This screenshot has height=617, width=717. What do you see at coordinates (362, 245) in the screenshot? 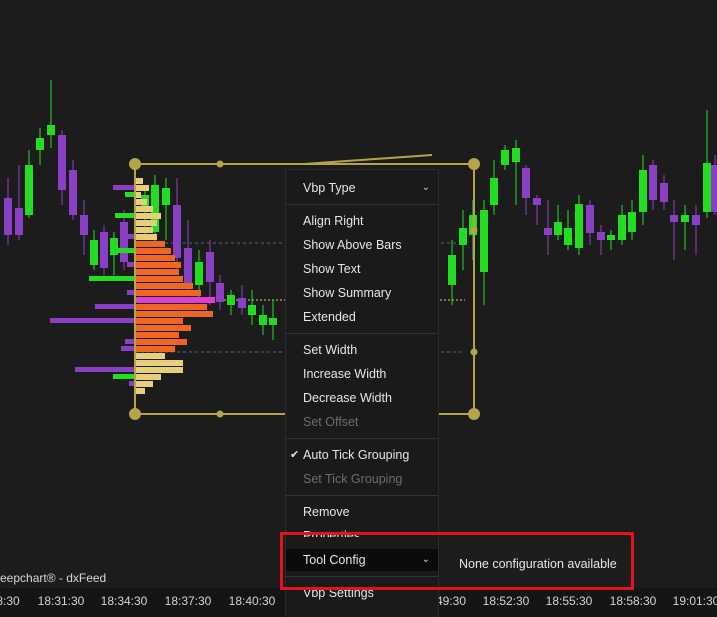
I see `menu-item-show-above-bars: Show Above Bars` at bounding box center [362, 245].